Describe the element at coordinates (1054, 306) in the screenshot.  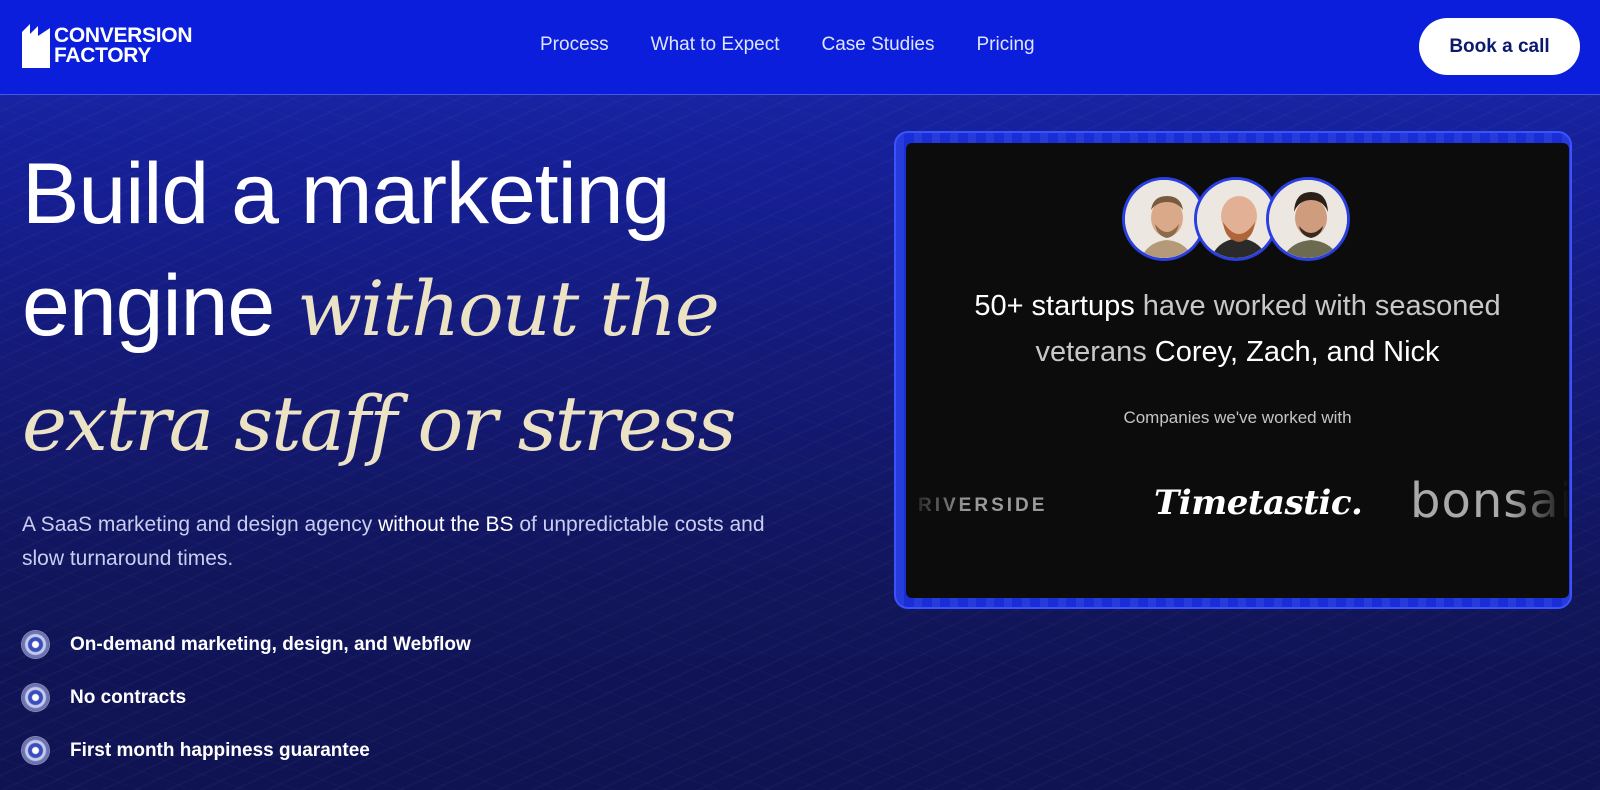
I see `title-bright-1: 50+ startups` at that location.